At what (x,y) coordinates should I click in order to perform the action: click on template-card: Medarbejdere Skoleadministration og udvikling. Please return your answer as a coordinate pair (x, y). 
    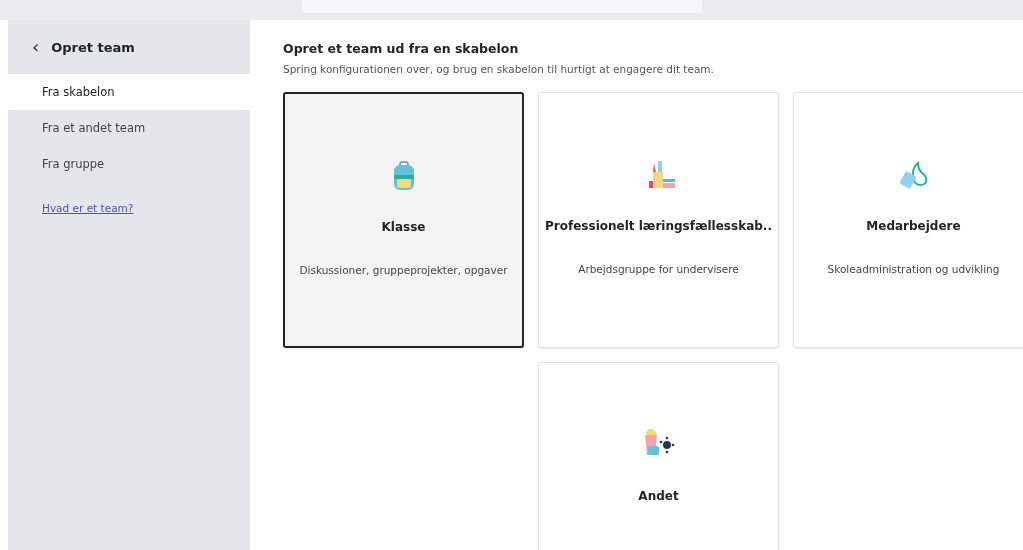
    Looking at the image, I should click on (908, 220).